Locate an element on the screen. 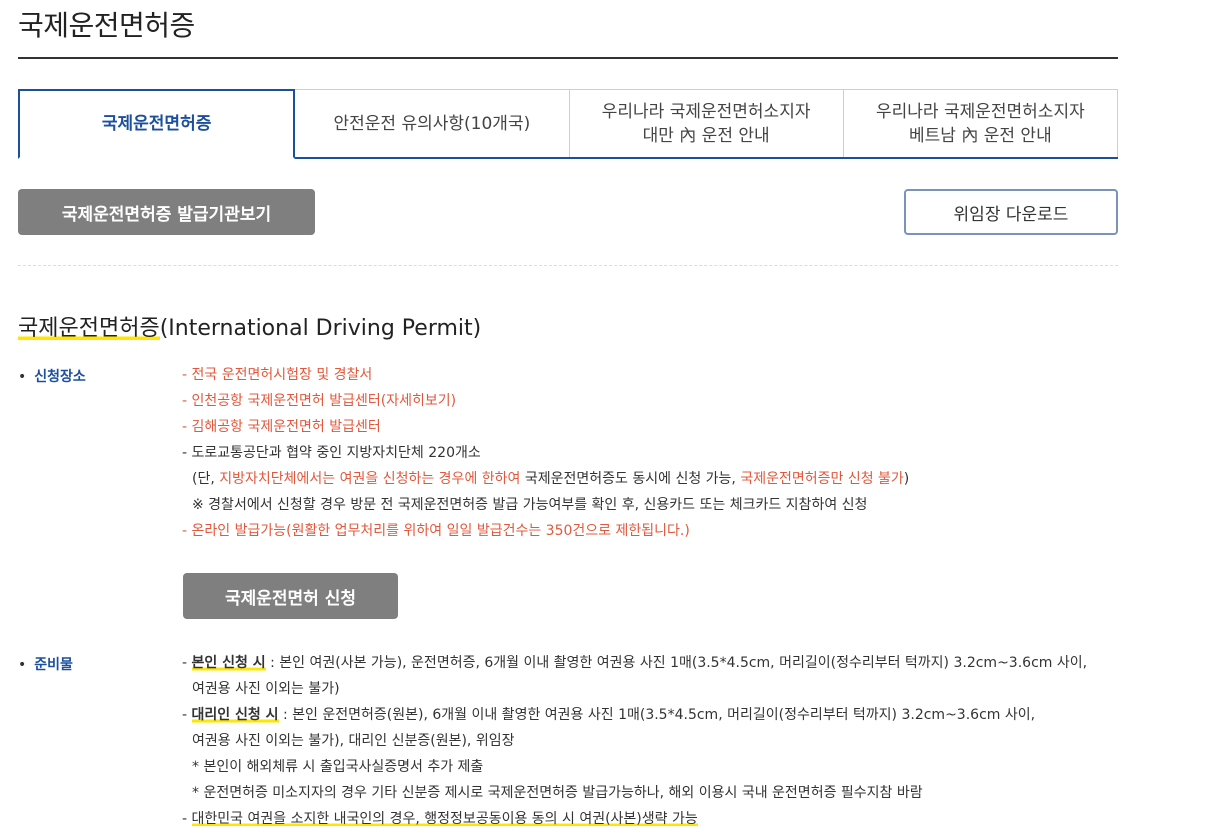 The width and height of the screenshot is (1210, 834). section-title: 국제운전면허증(International Driving Permit) is located at coordinates (249, 326).